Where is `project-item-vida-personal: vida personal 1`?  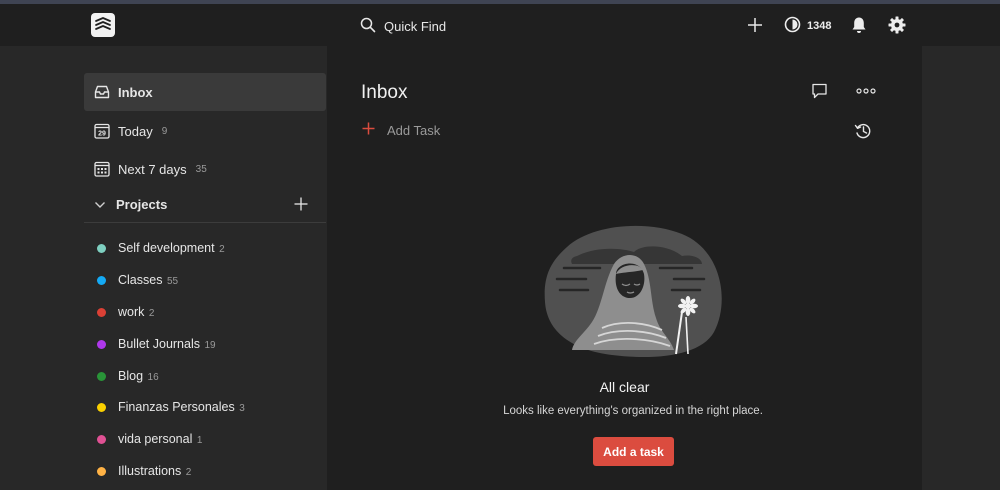 project-item-vida-personal: vida personal 1 is located at coordinates (205, 439).